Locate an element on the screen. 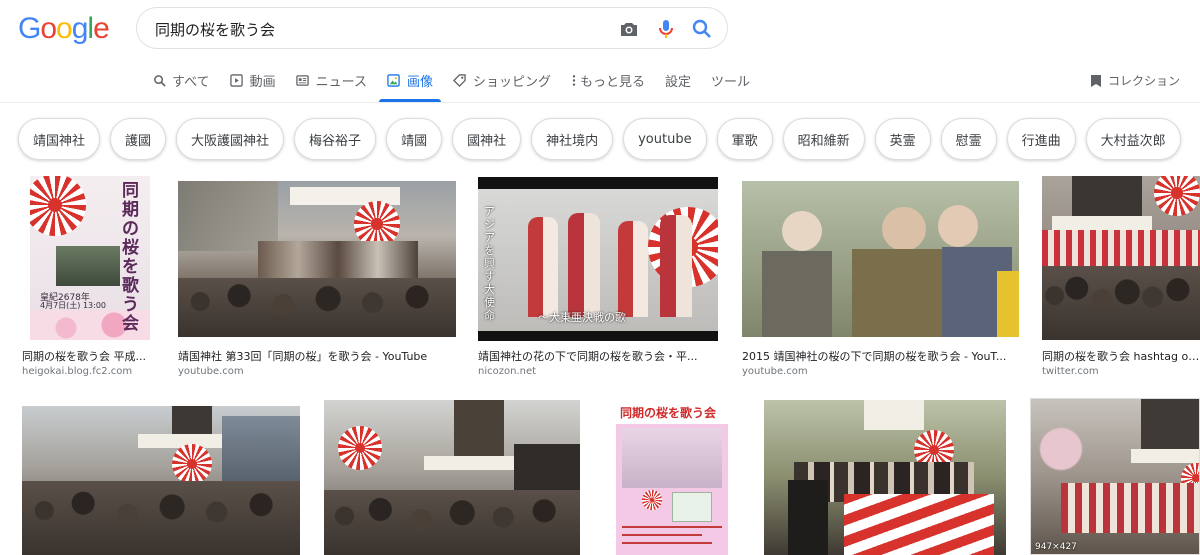  result-thumbnail: 同期の桜を歌う会 皇紀2678年 4月7日(土) 13:00 is located at coordinates (90, 258).